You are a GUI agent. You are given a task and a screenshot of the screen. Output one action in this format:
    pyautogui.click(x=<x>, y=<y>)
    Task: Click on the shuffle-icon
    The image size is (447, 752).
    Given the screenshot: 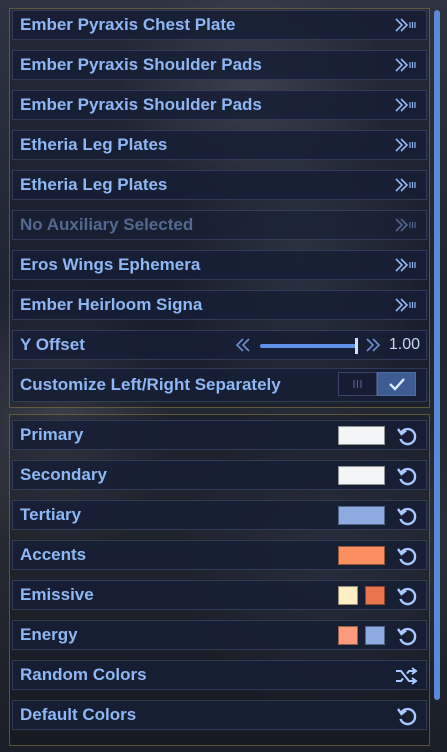 What is the action you would take?
    pyautogui.click(x=406, y=676)
    